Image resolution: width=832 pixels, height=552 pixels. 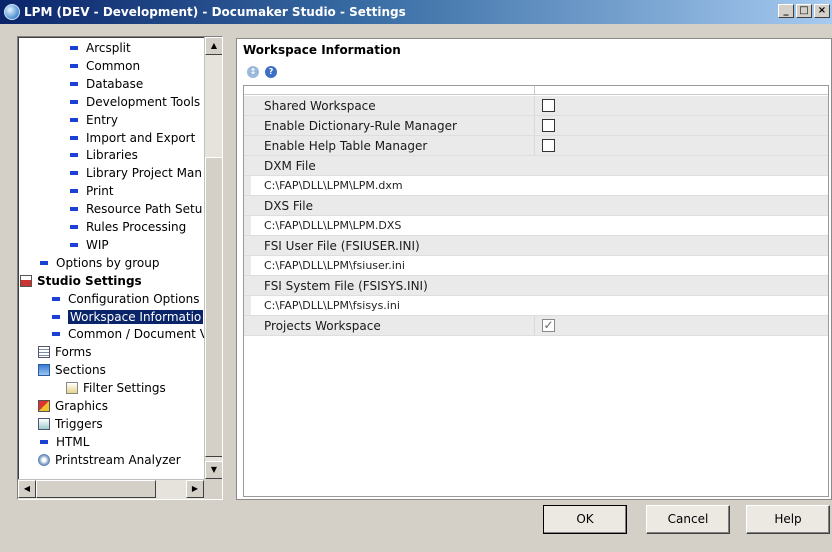 I want to click on help-button: Help, so click(x=788, y=519).